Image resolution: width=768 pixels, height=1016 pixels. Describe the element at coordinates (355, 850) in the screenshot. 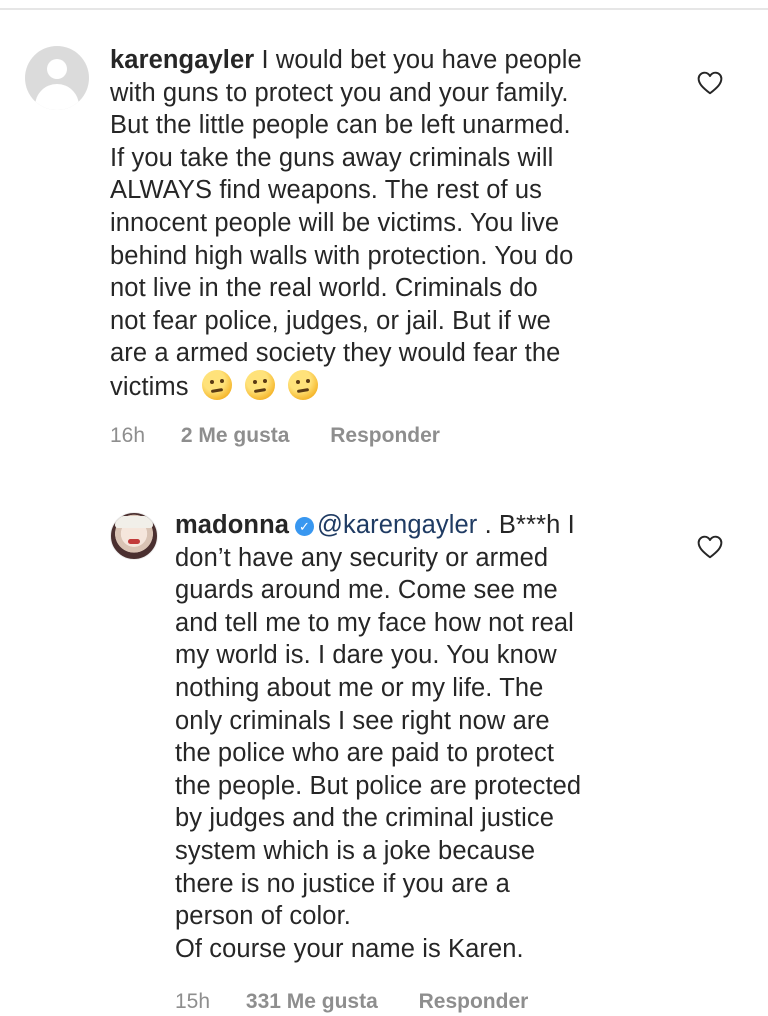

I see `comment-text-line: system which is a joke because` at that location.